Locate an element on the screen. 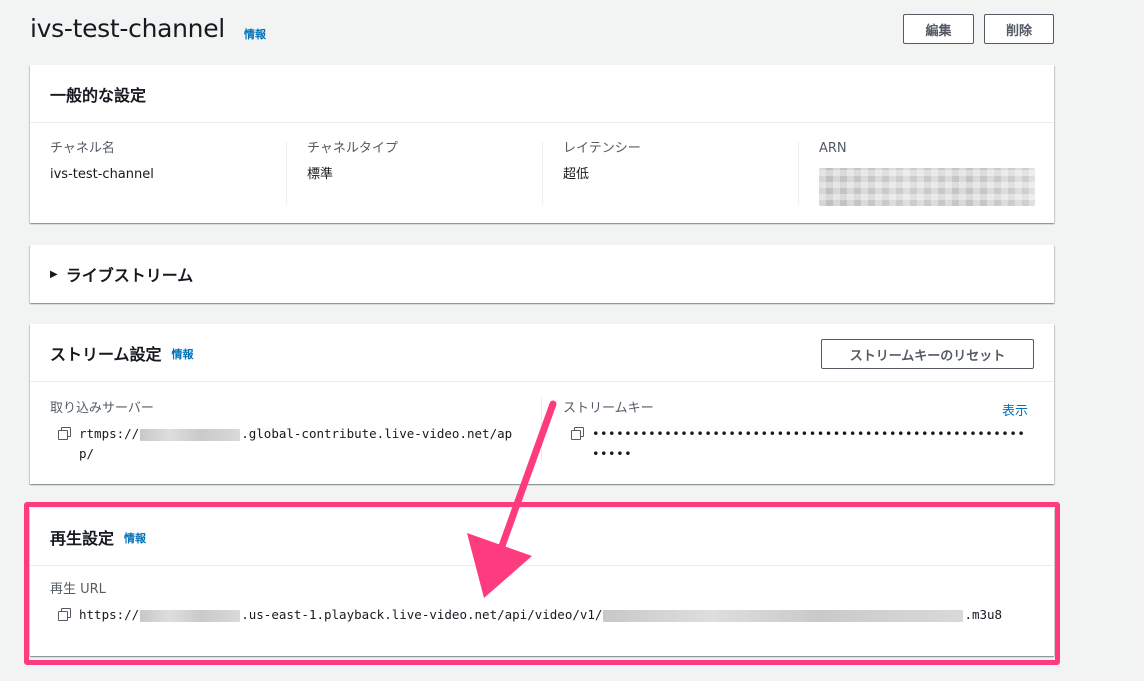  arn-field: ARN is located at coordinates (929, 173).